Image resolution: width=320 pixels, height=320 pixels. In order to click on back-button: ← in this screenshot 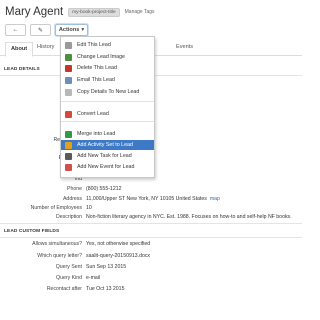, I will do `click(15, 30)`.